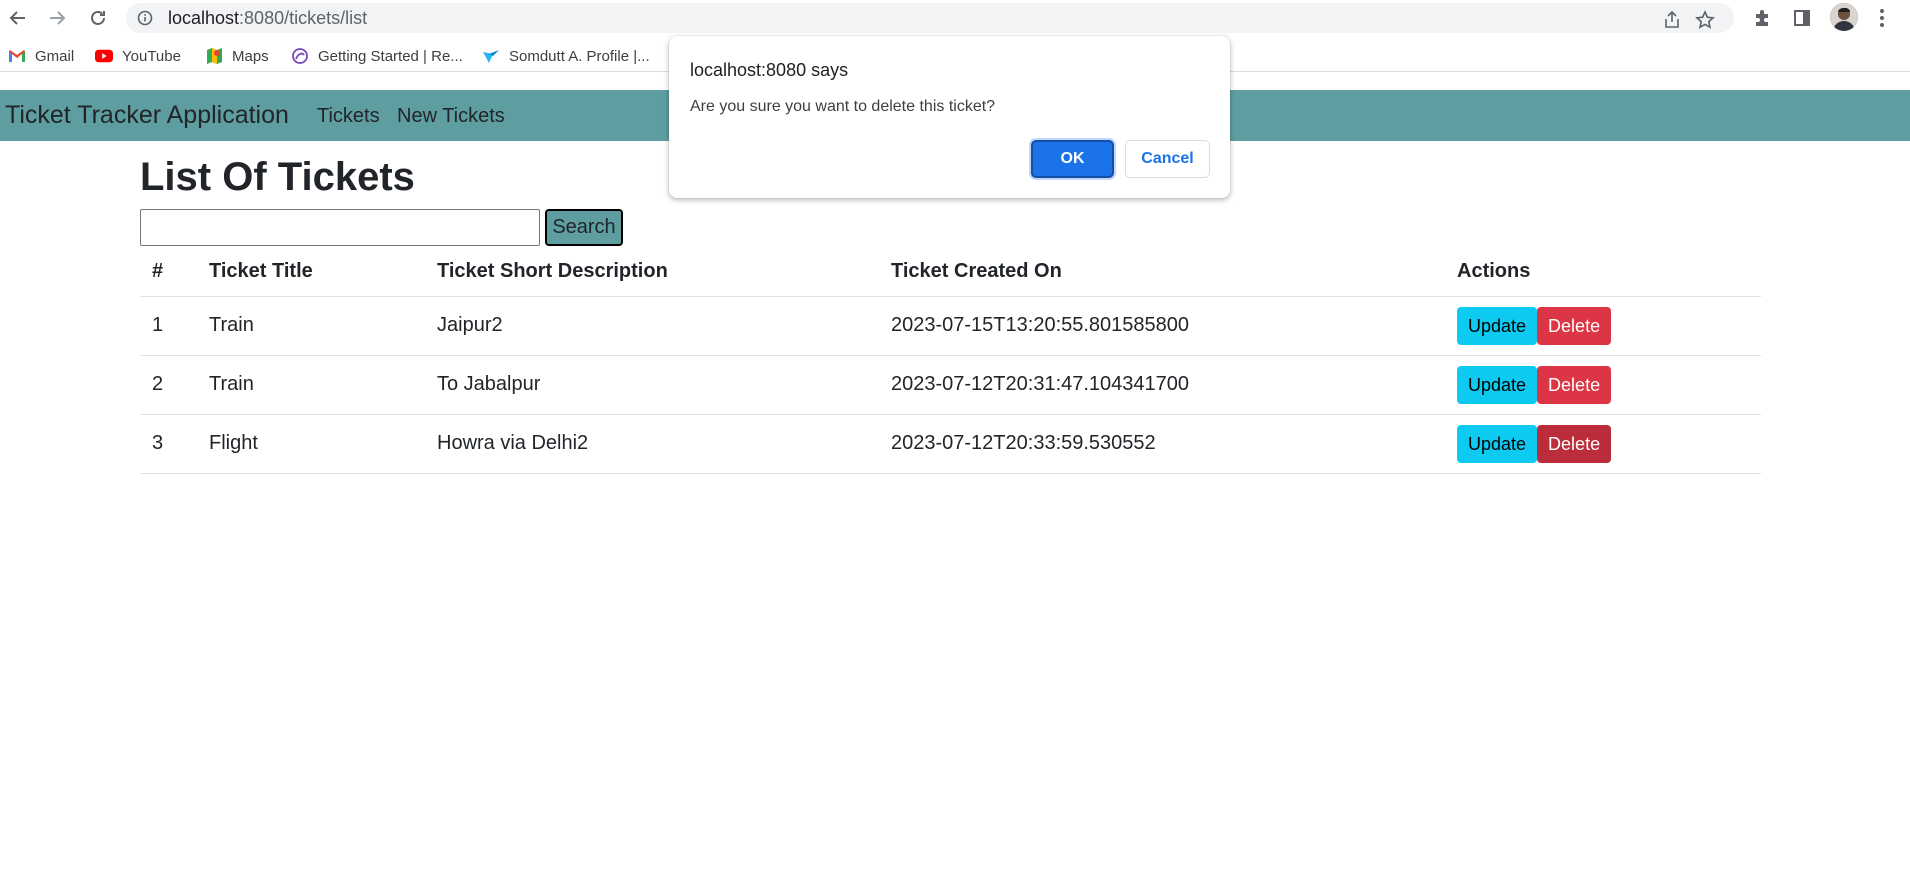 Image resolution: width=1910 pixels, height=875 pixels. Describe the element at coordinates (168, 272) in the screenshot. I see `header-number: #` at that location.